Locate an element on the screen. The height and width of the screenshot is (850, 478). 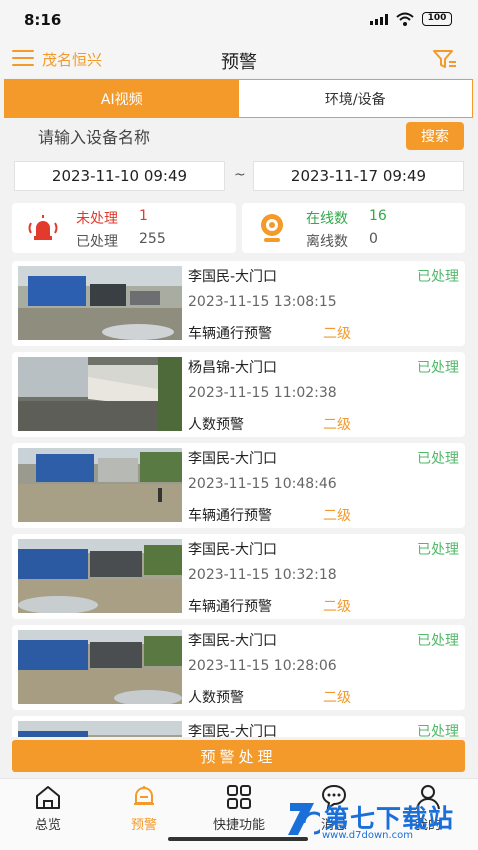
status-bar: 8:16 100 is located at coordinates (239, 20).